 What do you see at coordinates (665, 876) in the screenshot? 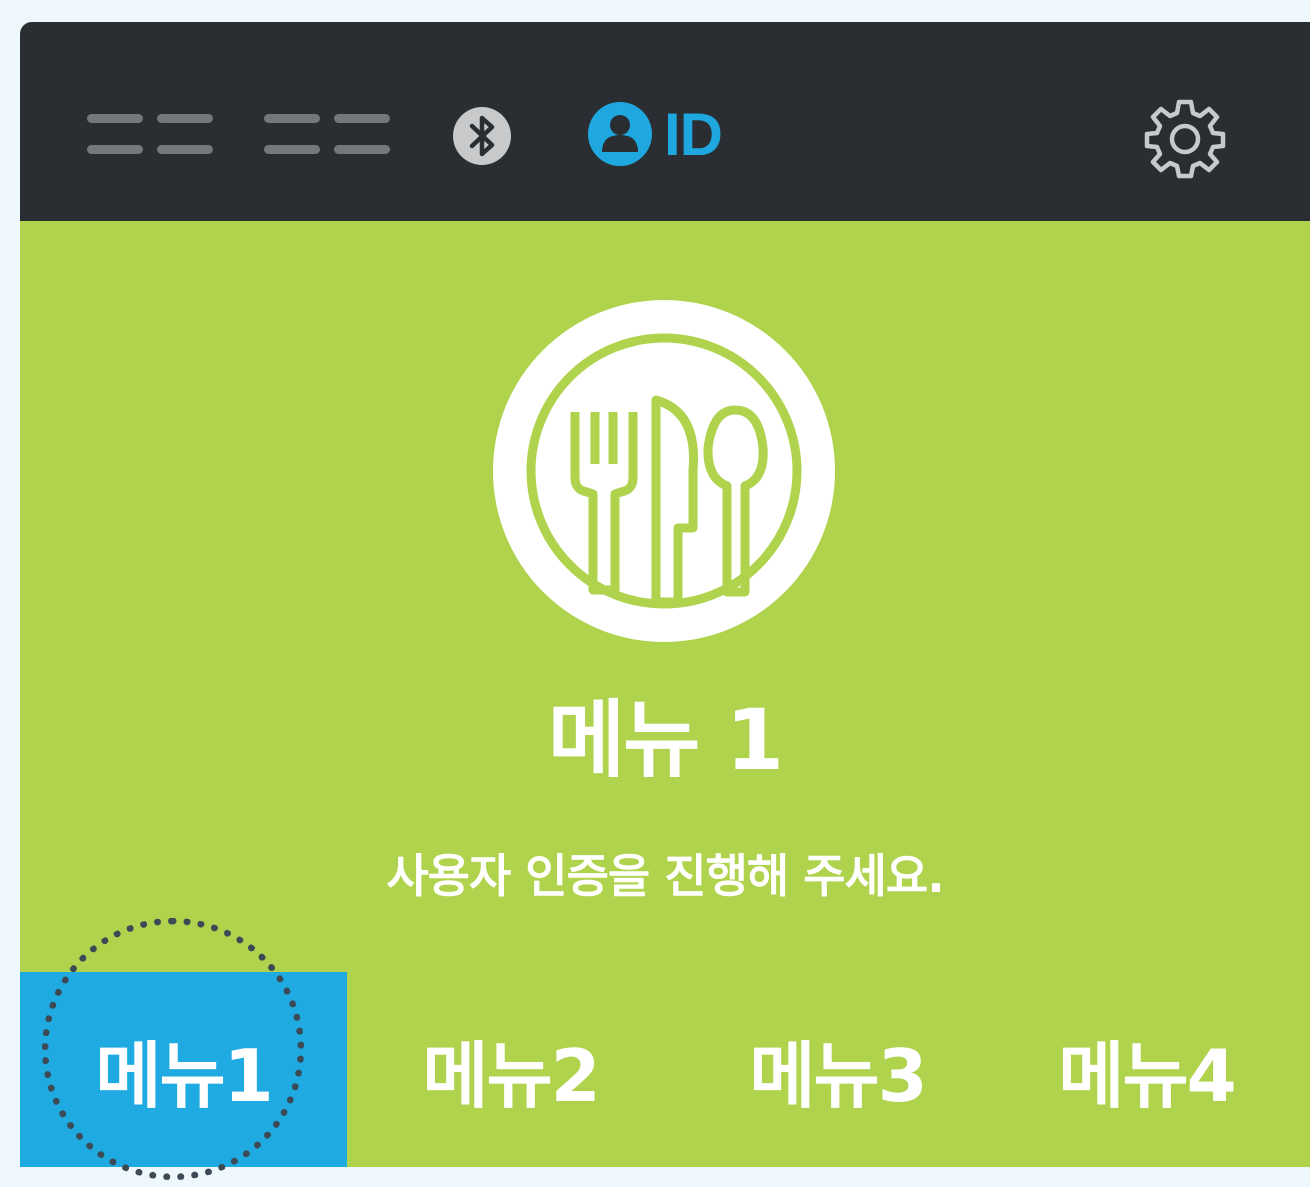
I see `auth-instruction: 사용자 인증을 진행해 주세요.` at bounding box center [665, 876].